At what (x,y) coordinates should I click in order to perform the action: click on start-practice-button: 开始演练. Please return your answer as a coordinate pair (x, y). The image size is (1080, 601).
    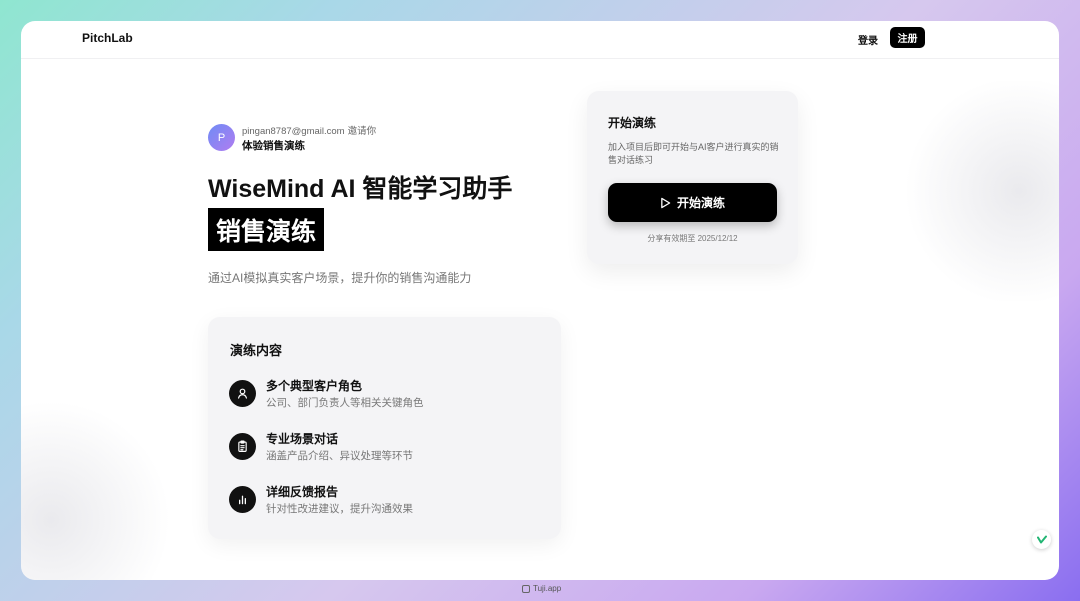
    Looking at the image, I should click on (692, 202).